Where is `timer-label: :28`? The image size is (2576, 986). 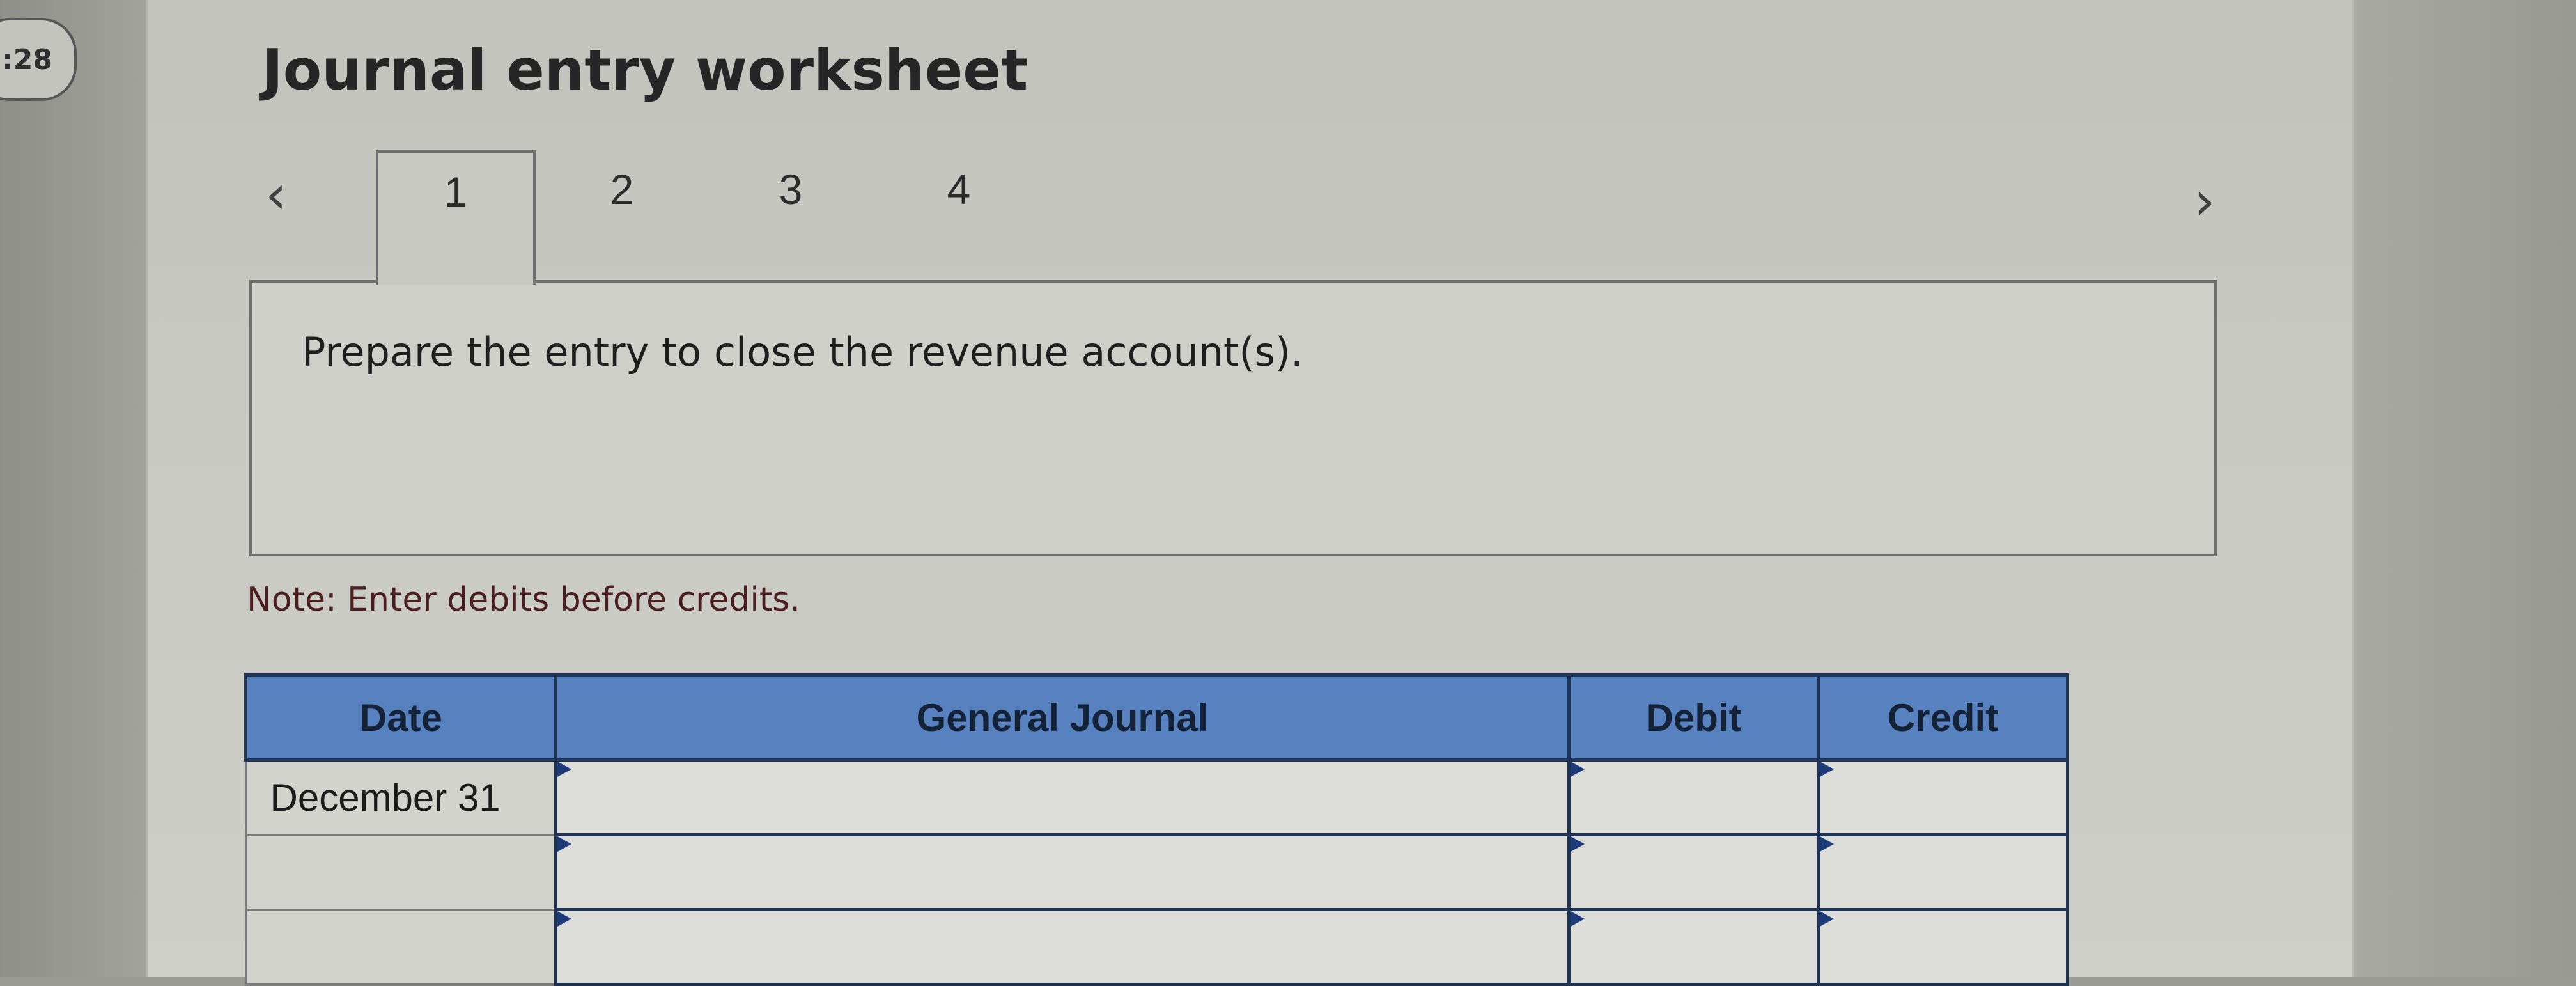 timer-label: :28 is located at coordinates (27, 59).